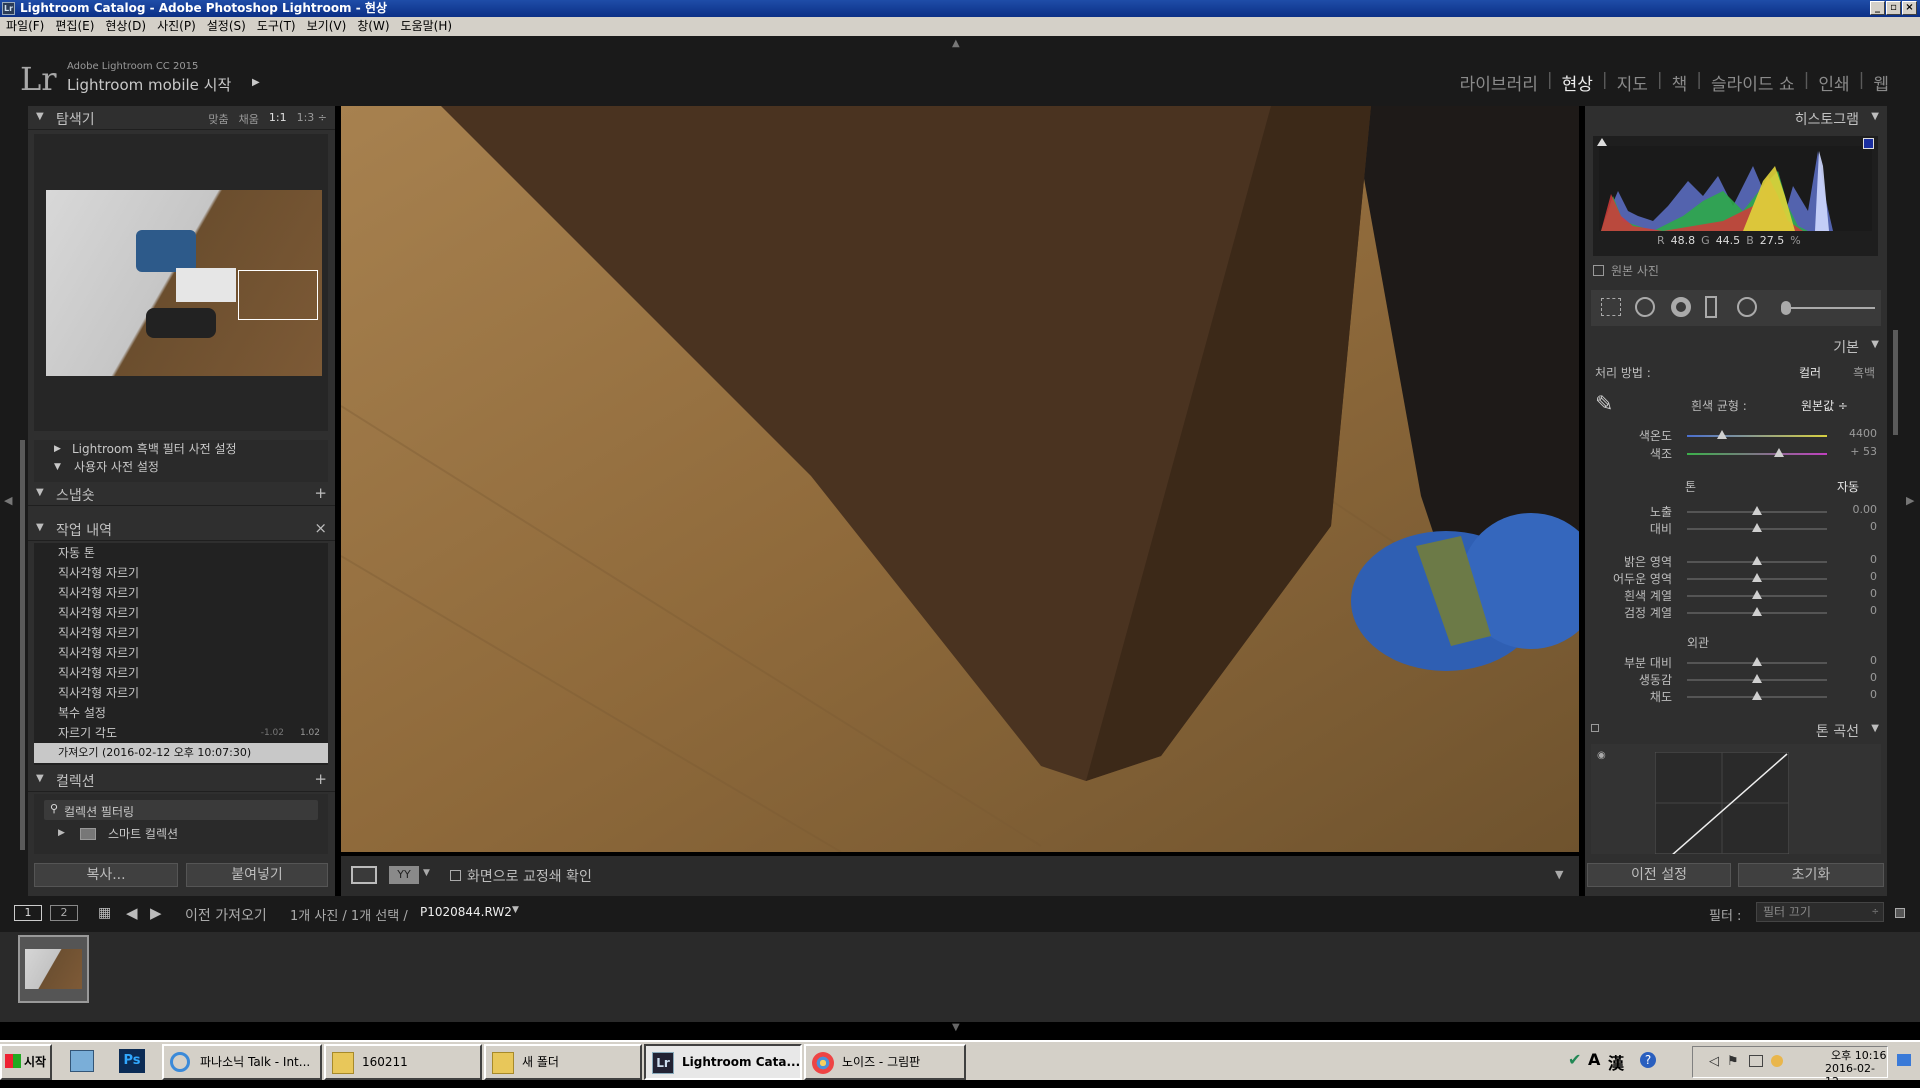  What do you see at coordinates (1757, 436) in the screenshot?
I see `temp-track` at bounding box center [1757, 436].